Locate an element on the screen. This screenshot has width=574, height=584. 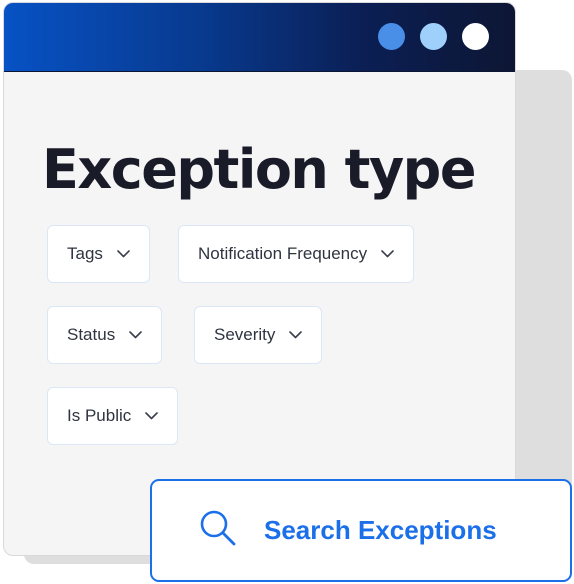
search-exceptions-button: Search Exceptions is located at coordinates (361, 530).